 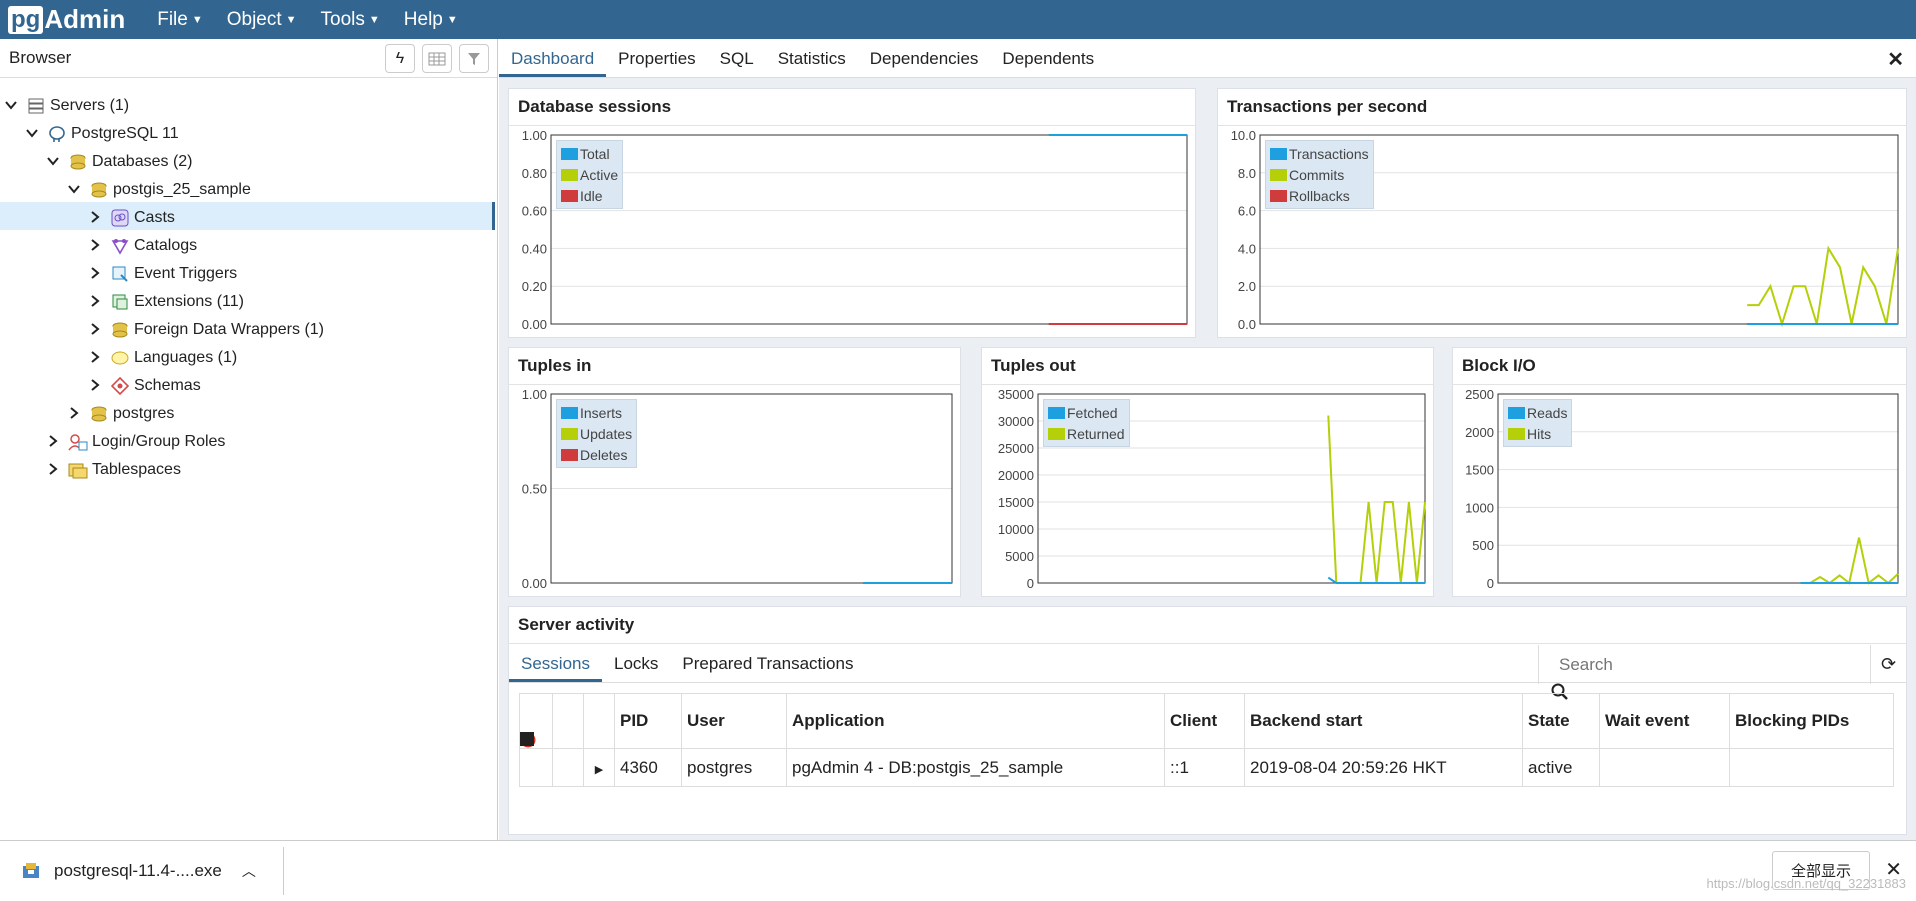 I want to click on menu-tools: Tools ▼, so click(x=350, y=20).